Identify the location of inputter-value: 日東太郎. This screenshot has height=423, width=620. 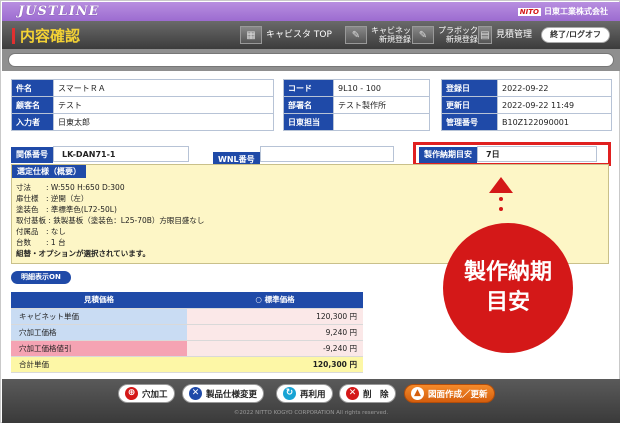
(163, 122).